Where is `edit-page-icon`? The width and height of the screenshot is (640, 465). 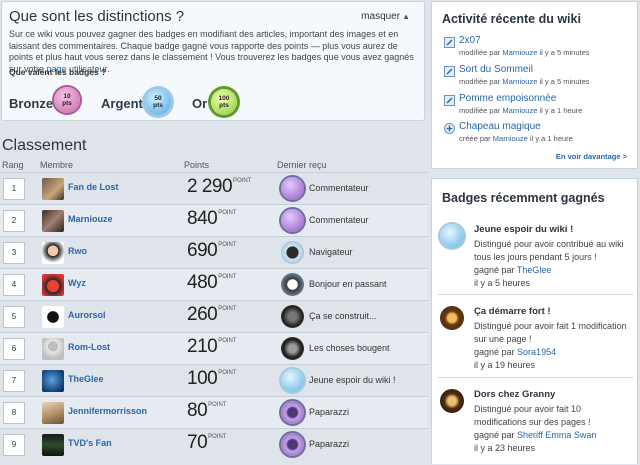 edit-page-icon is located at coordinates (449, 100).